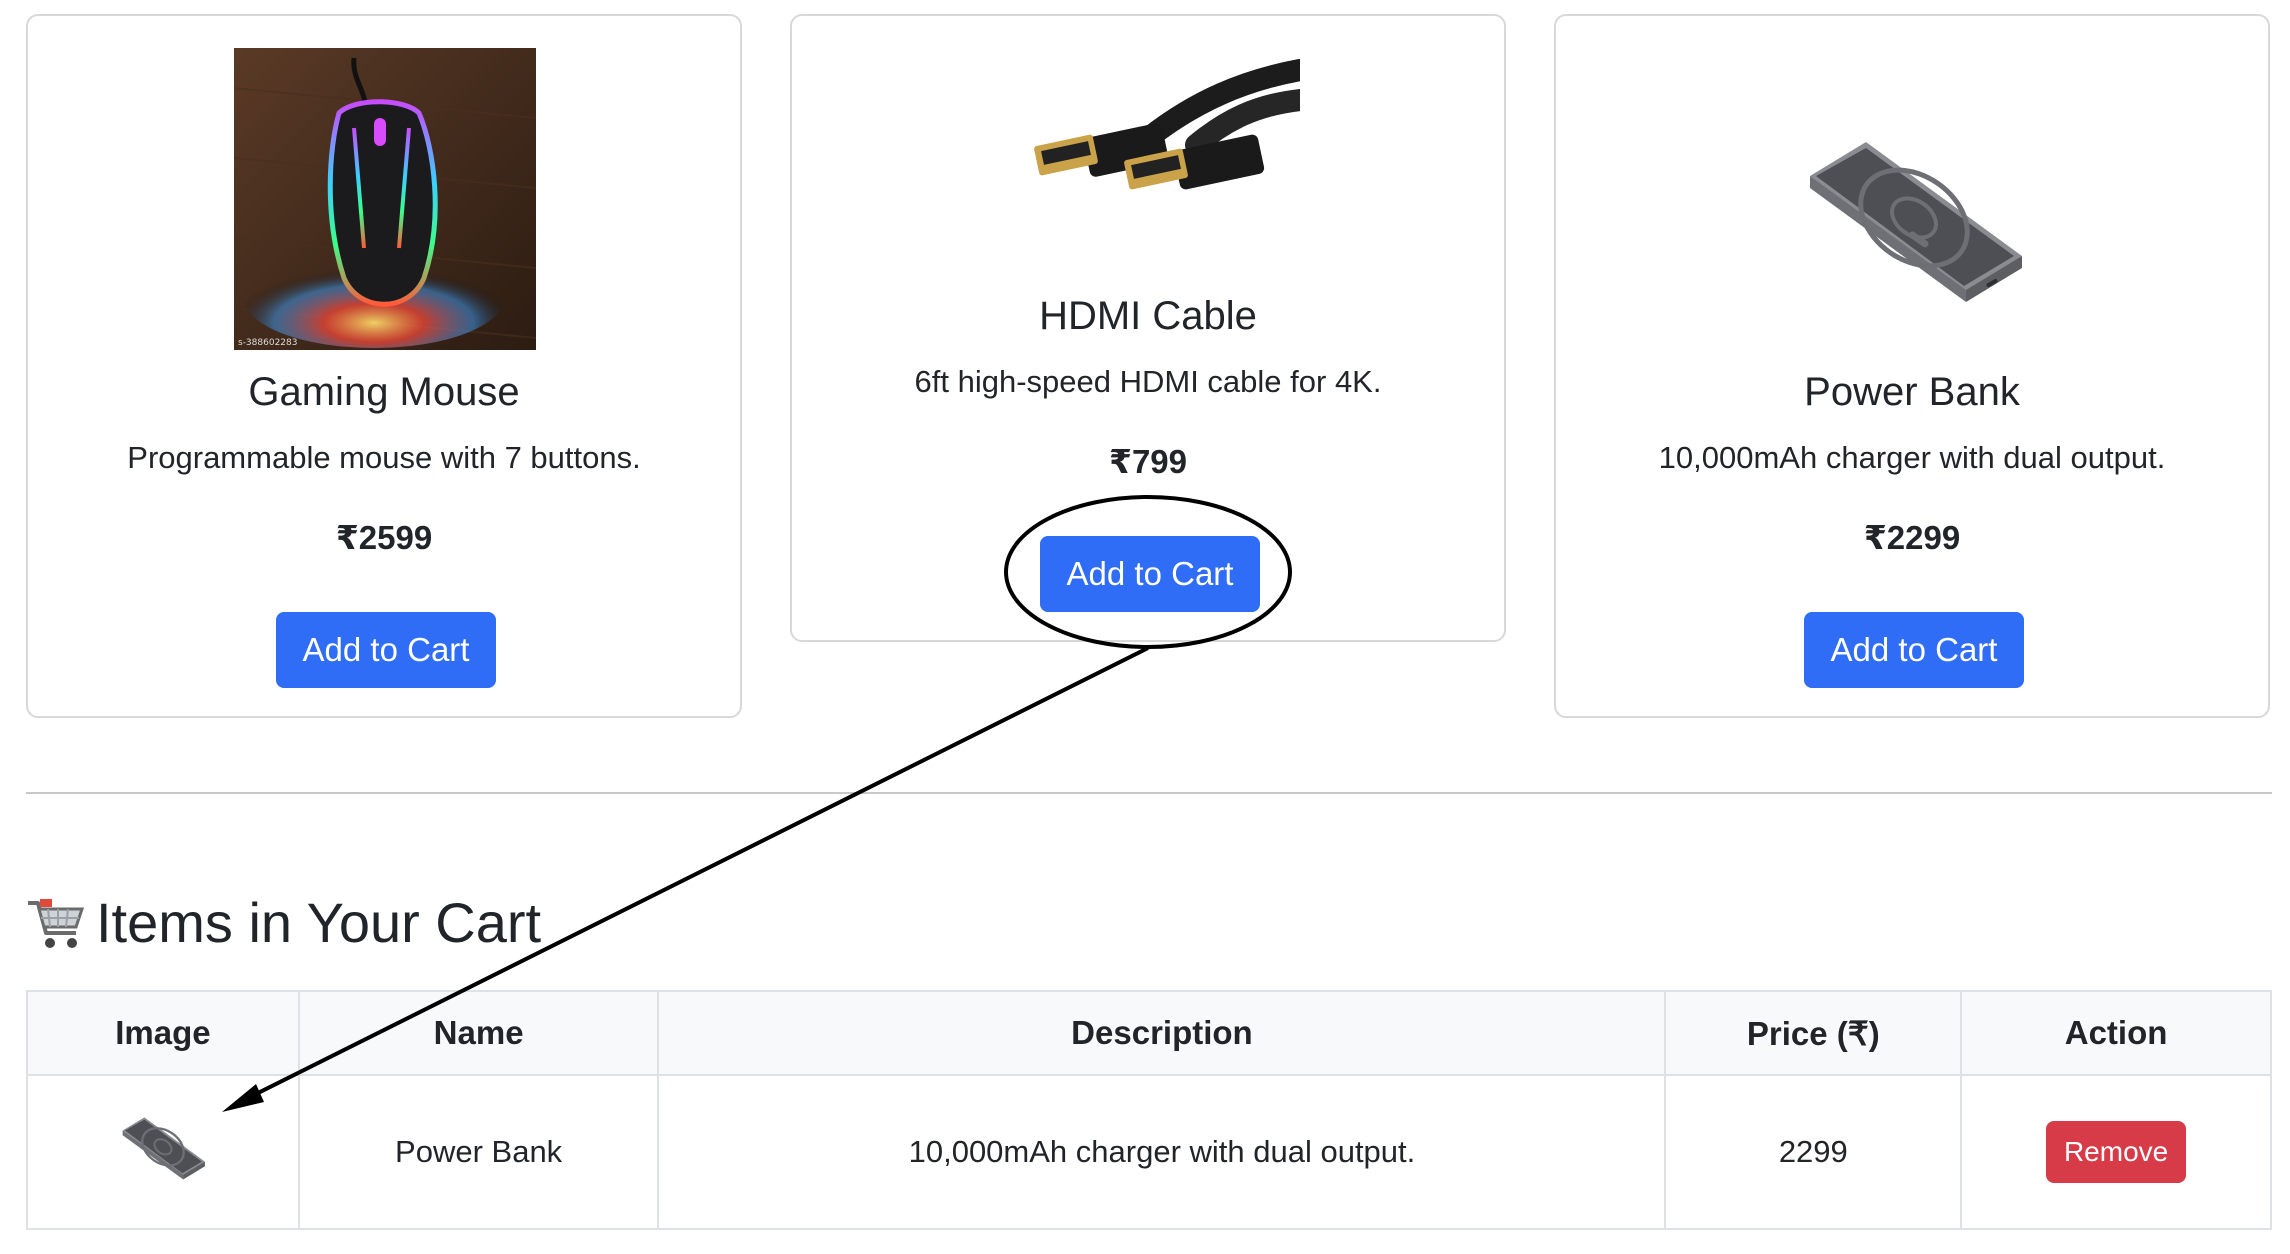 The image size is (2290, 1254). Describe the element at coordinates (1168, 126) in the screenshot. I see `hdmi-cable-image` at that location.